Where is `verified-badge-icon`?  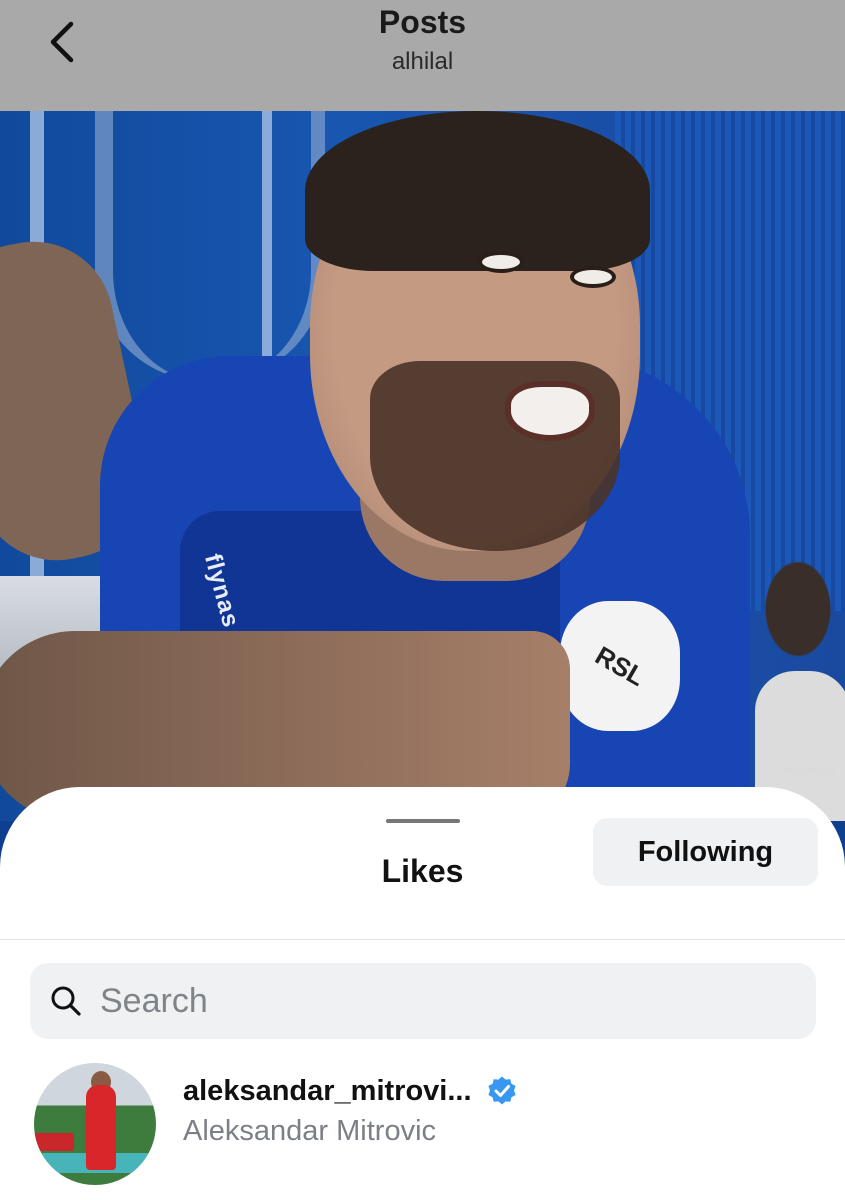 verified-badge-icon is located at coordinates (501, 1090).